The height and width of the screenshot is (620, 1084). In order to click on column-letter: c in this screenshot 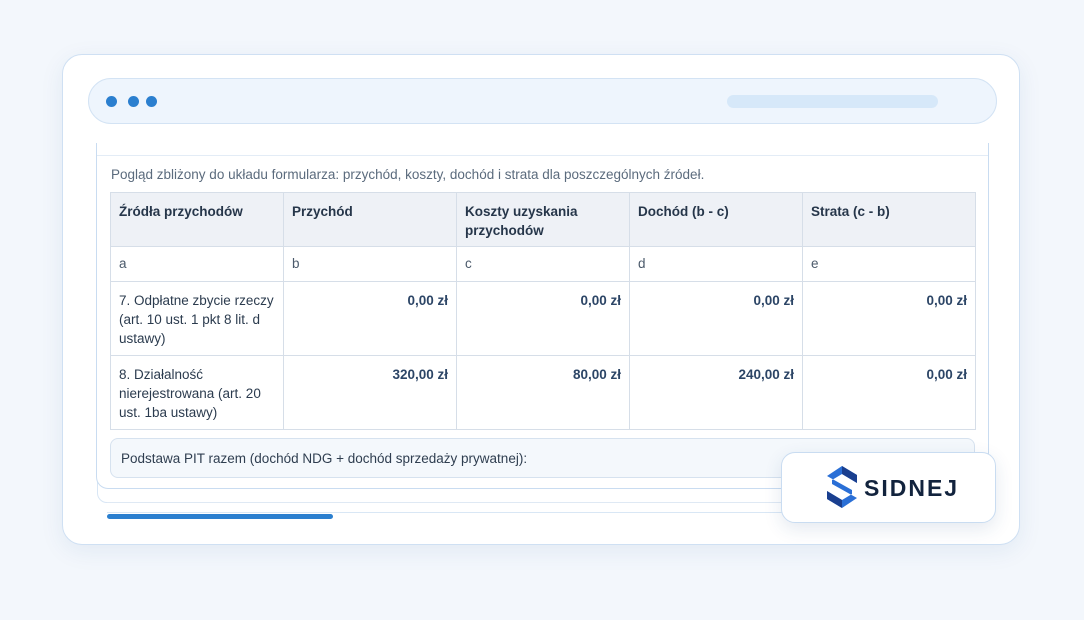, I will do `click(543, 264)`.